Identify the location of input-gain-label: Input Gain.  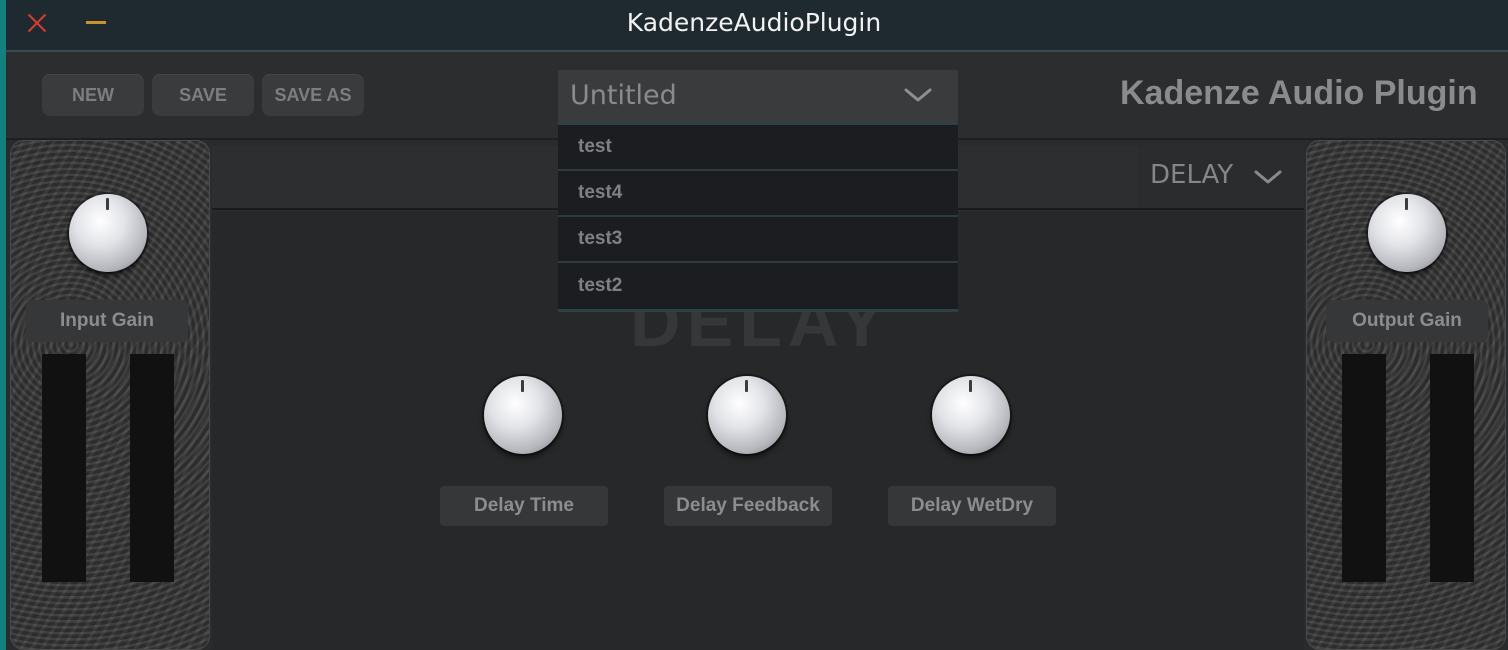
(107, 321).